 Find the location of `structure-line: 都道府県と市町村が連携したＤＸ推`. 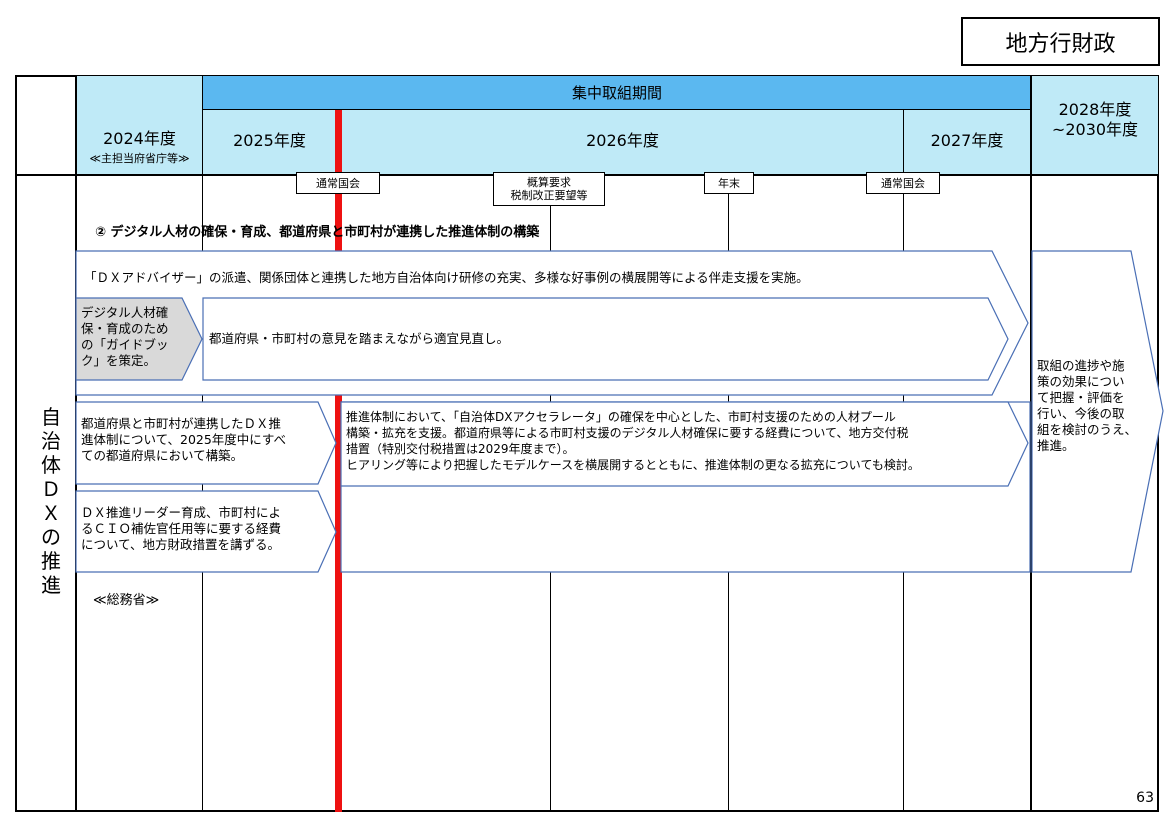

structure-line: 都道府県と市町村が連携したＤＸ推 is located at coordinates (181, 423).